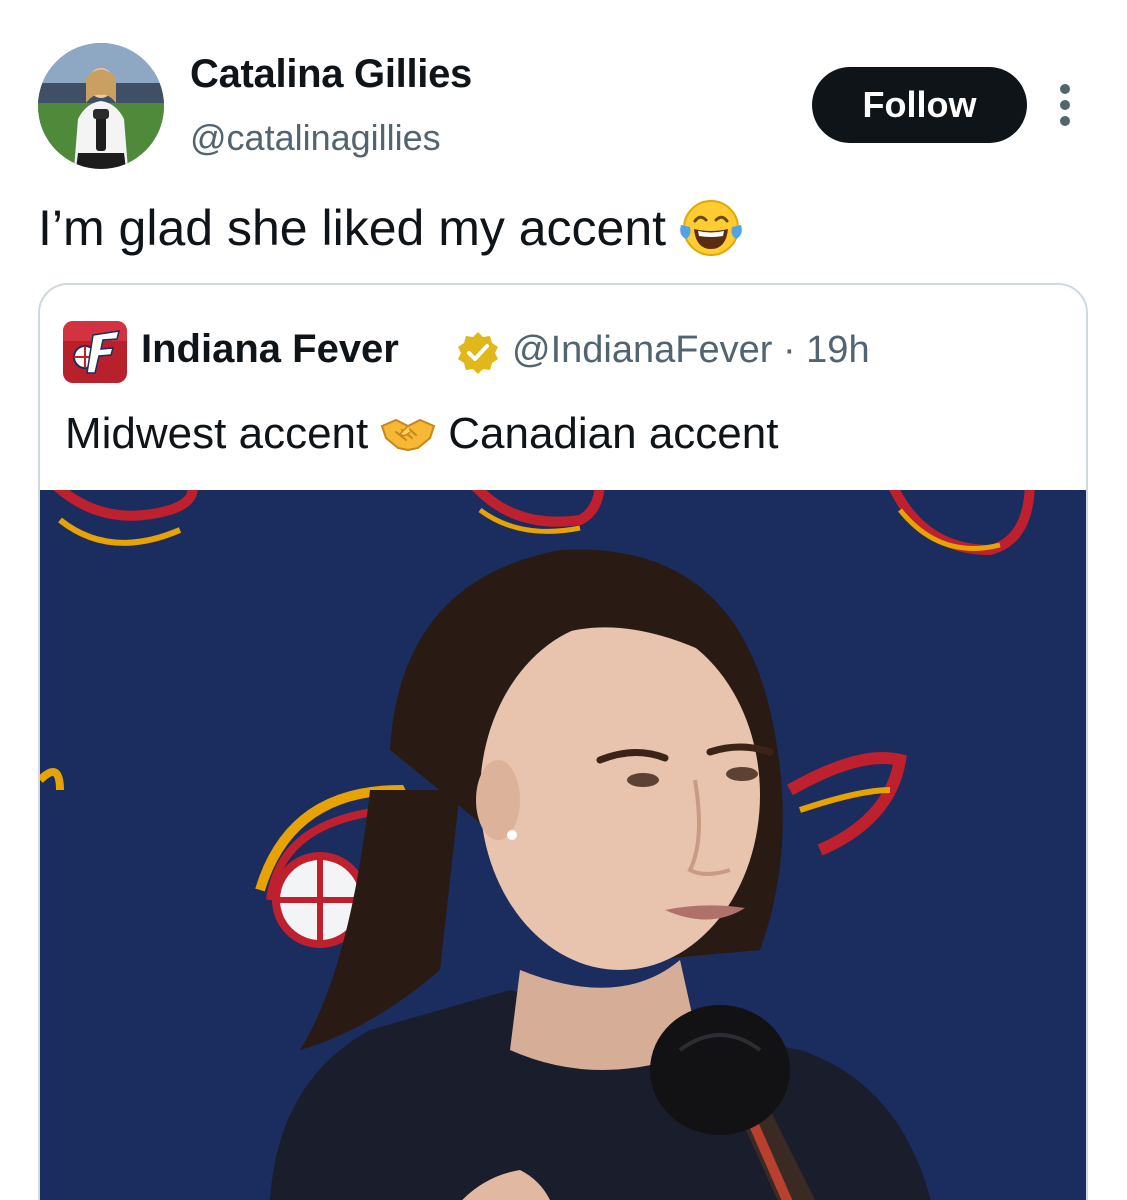  Describe the element at coordinates (837, 350) in the screenshot. I see `quote-timestamp: 19h` at that location.